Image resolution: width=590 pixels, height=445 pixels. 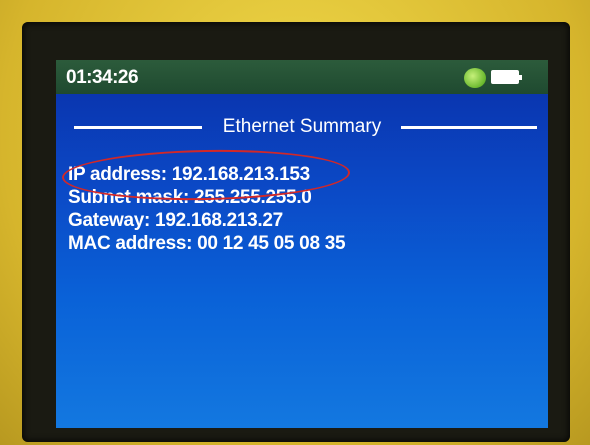 What do you see at coordinates (207, 243) in the screenshot?
I see `mac-address-line: MAC address: 00 12 45 05 08 35` at bounding box center [207, 243].